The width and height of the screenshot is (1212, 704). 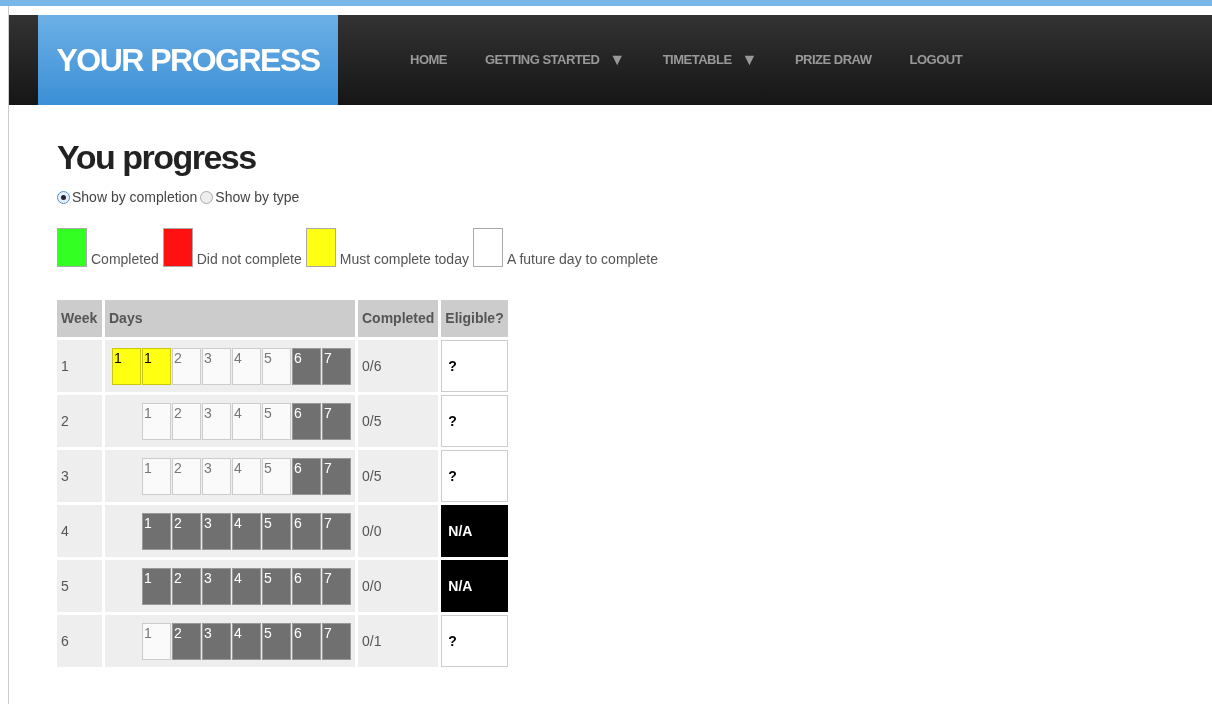 What do you see at coordinates (936, 60) in the screenshot?
I see `nav-link: LOGOUT` at bounding box center [936, 60].